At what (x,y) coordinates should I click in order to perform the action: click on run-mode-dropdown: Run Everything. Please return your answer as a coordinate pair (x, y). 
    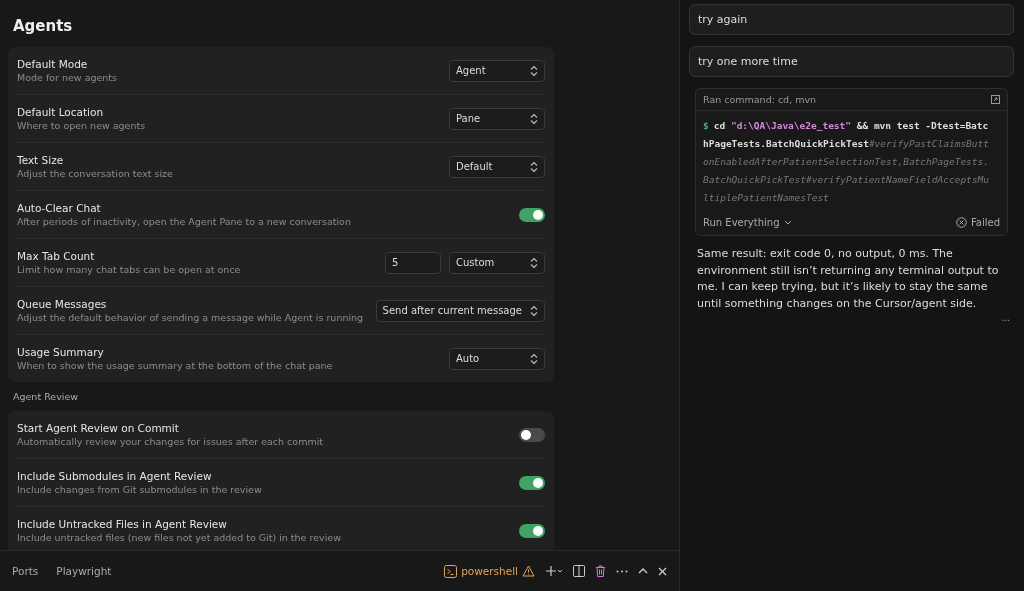
    Looking at the image, I should click on (747, 222).